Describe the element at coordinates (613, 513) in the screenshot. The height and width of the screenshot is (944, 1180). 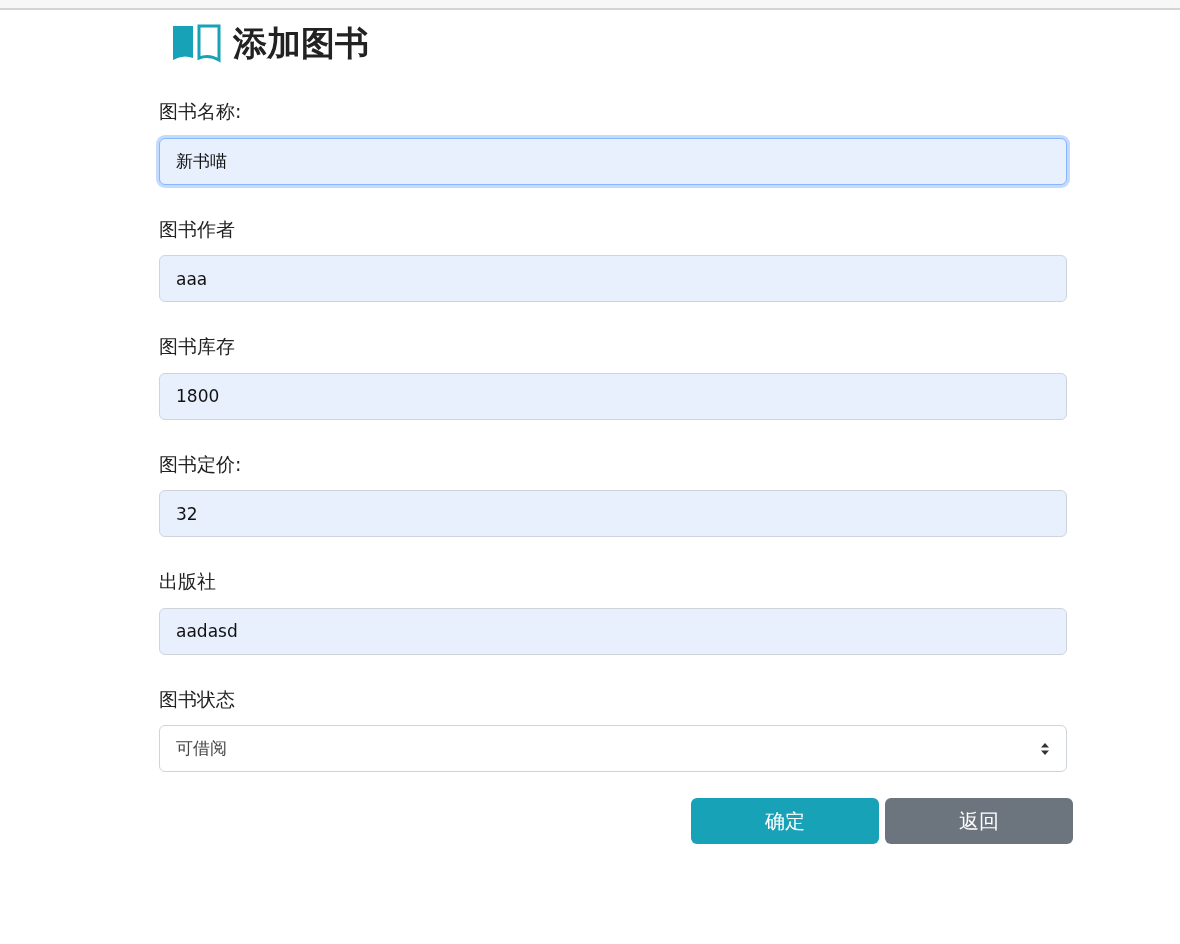
I see `text-field: 32` at that location.